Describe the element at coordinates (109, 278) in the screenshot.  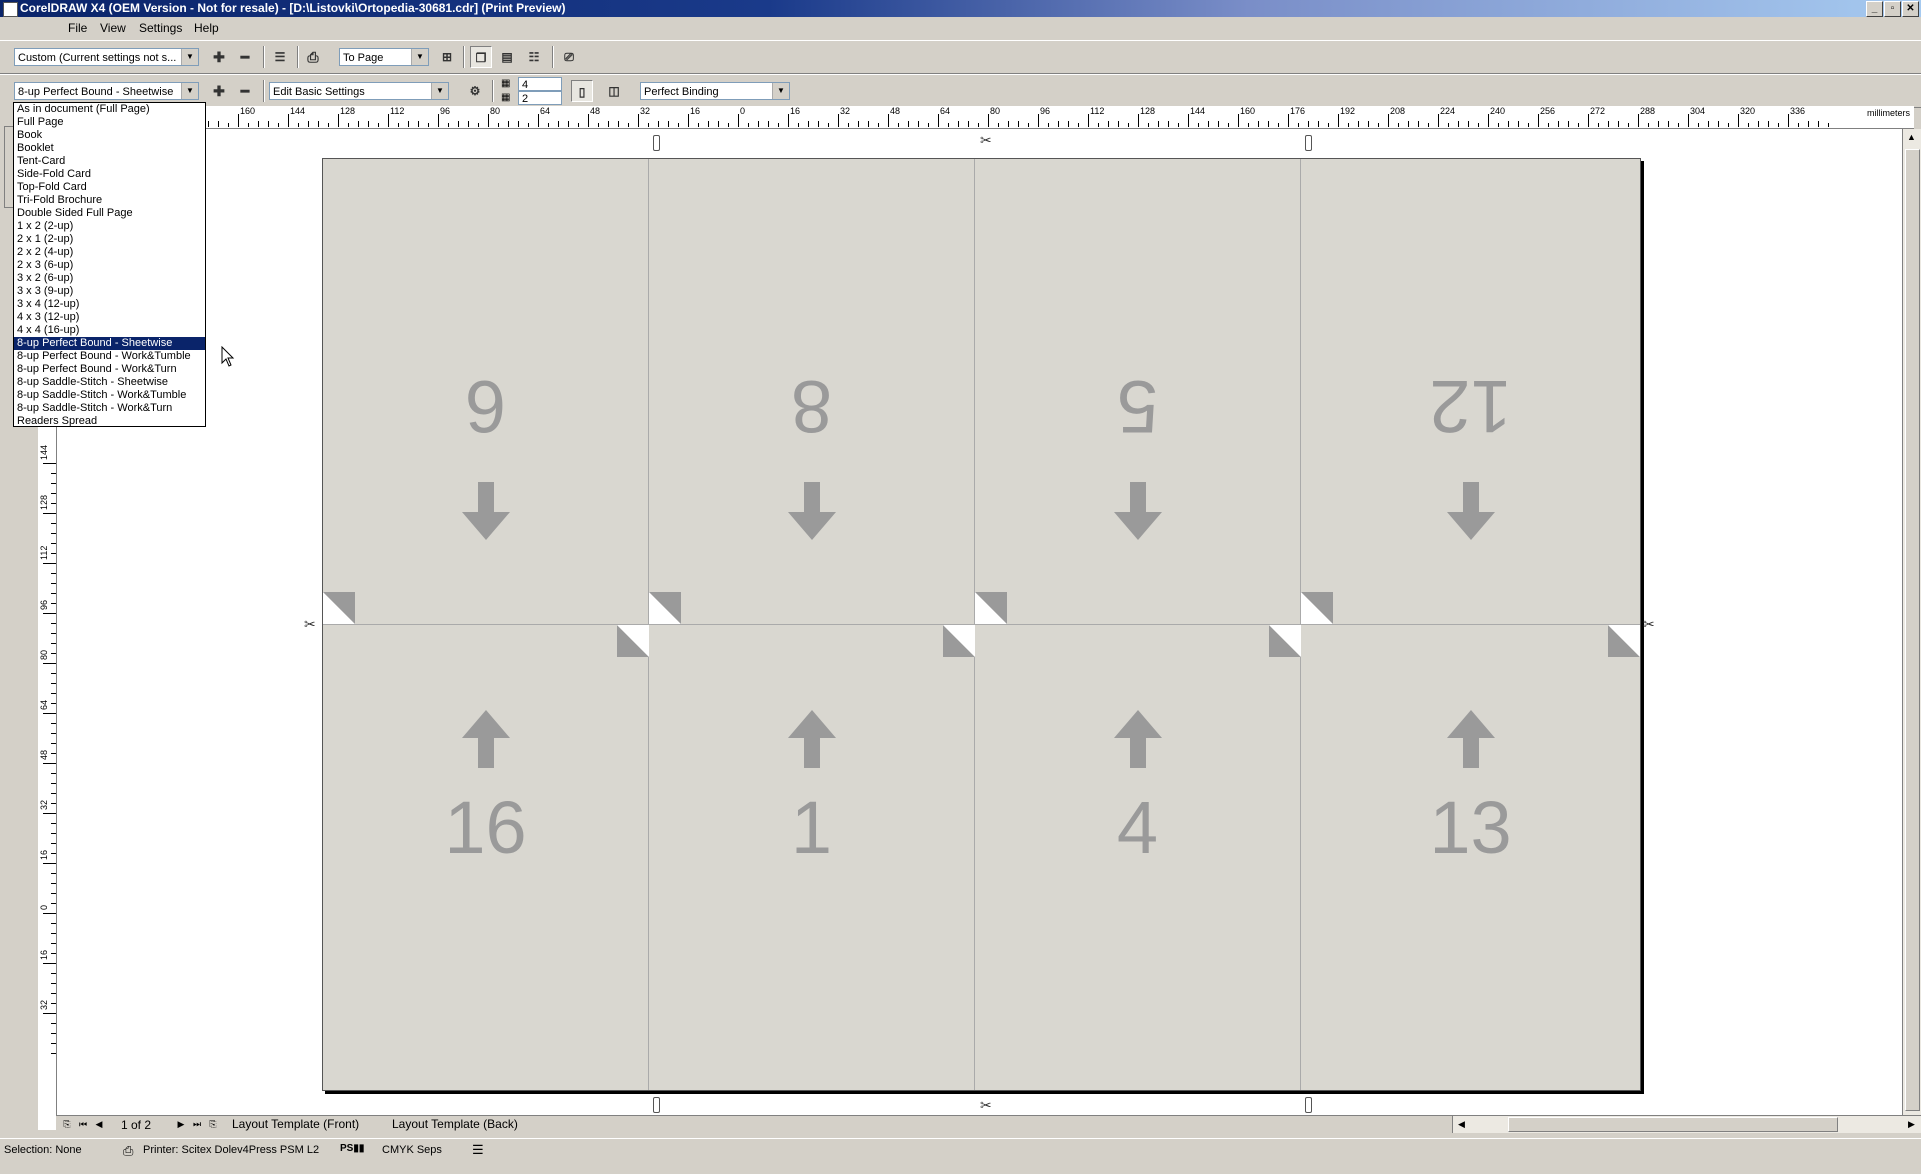
I see `list-item: 3 x 2 (6-up)` at that location.